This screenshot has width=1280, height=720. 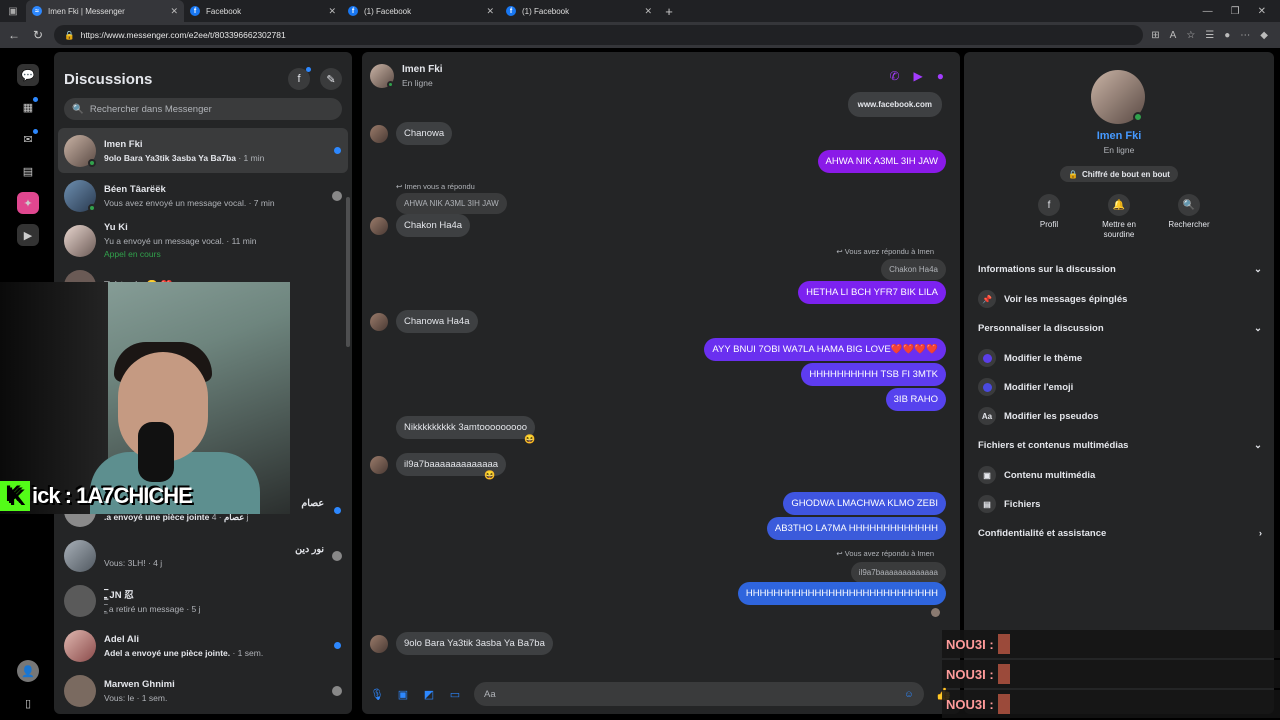 What do you see at coordinates (841, 593) in the screenshot?
I see `message-bubble: HHHHHHHHHHHHHHHHHHHHHHHHHHHH` at bounding box center [841, 593].